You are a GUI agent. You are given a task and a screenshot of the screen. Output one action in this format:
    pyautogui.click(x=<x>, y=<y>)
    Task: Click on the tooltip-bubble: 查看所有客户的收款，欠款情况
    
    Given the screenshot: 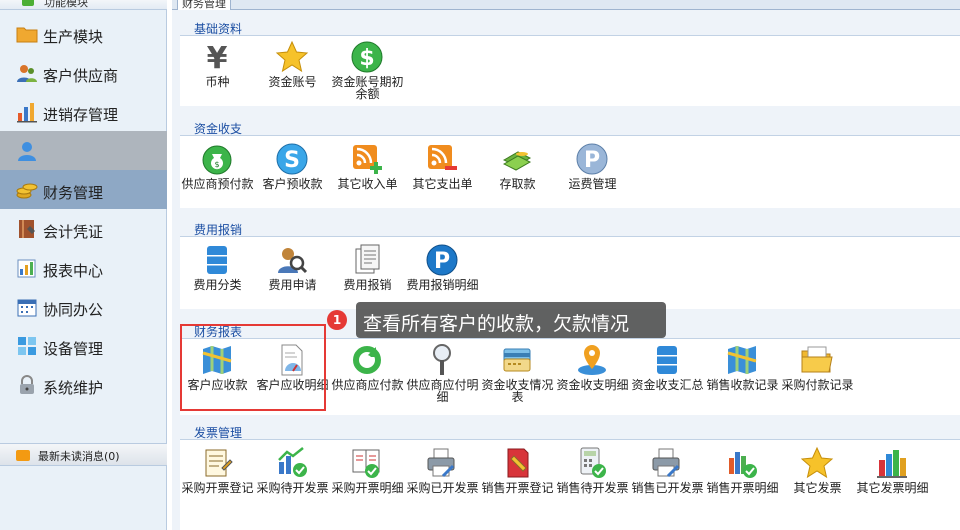 What is the action you would take?
    pyautogui.click(x=511, y=320)
    